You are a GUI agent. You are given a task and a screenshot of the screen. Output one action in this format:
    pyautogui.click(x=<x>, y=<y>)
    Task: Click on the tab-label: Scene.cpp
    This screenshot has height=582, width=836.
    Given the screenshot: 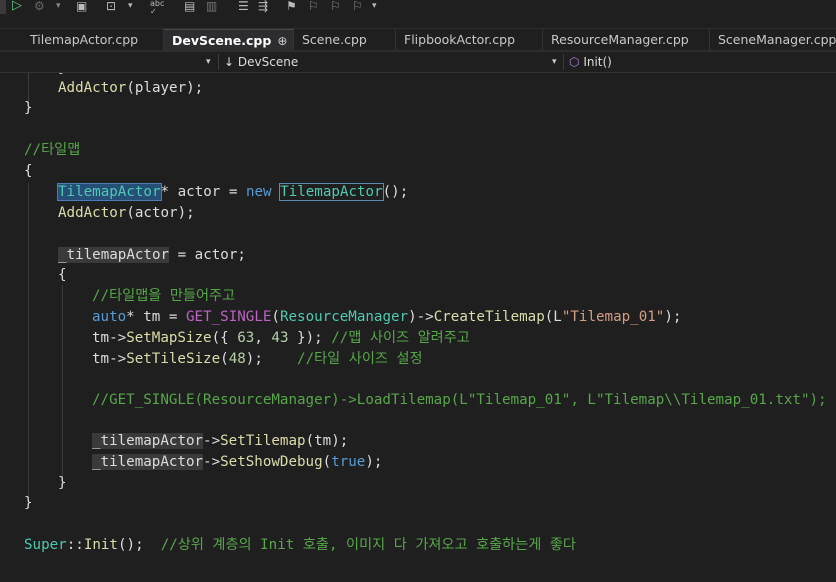 What is the action you would take?
    pyautogui.click(x=334, y=39)
    